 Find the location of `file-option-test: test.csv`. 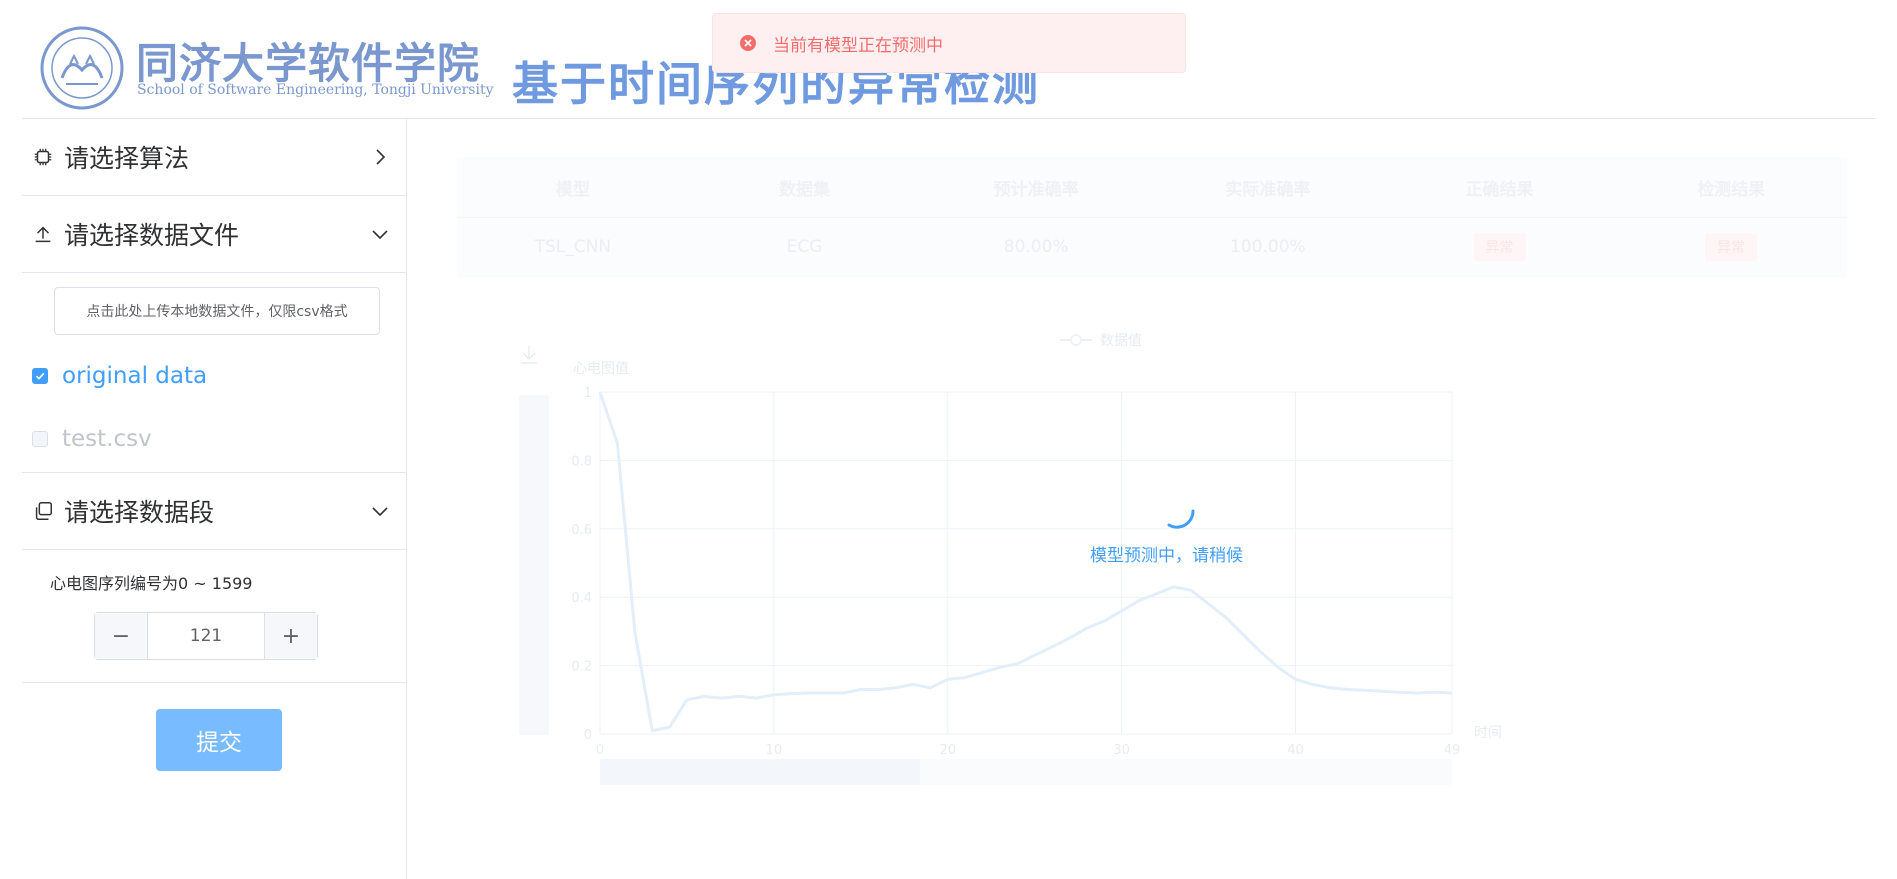

file-option-test: test.csv is located at coordinates (92, 439).